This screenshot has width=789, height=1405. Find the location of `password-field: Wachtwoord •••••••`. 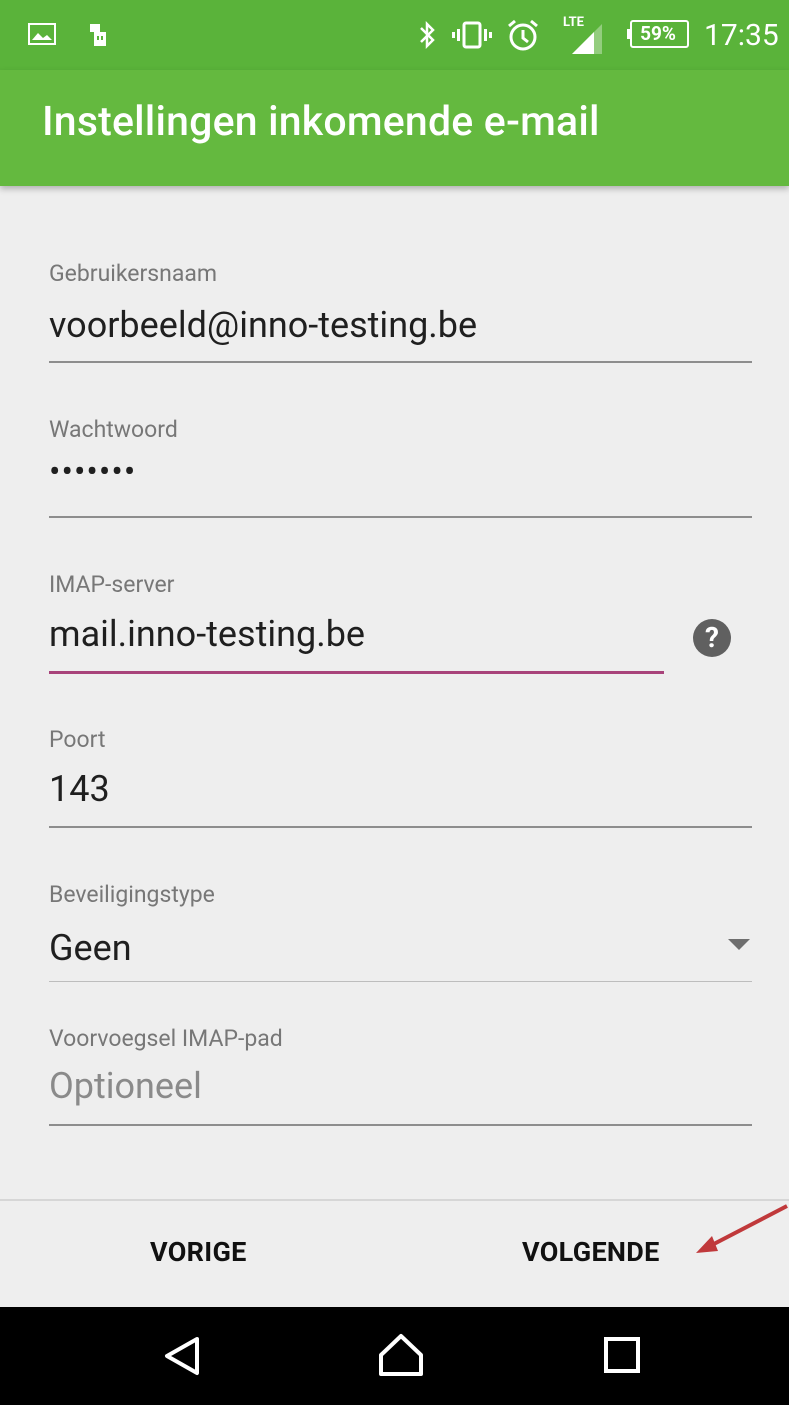

password-field: Wachtwoord ••••••• is located at coordinates (400, 469).